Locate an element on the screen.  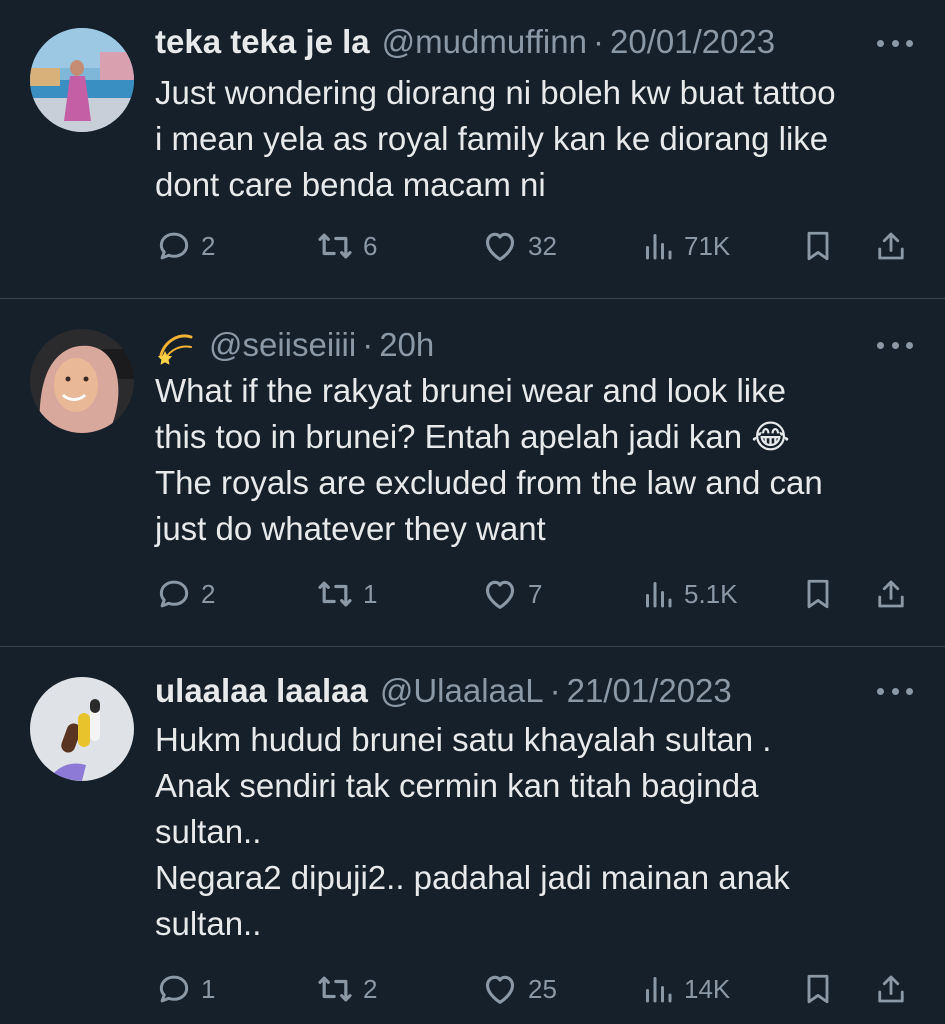
retweet-button: 6 is located at coordinates (346, 246).